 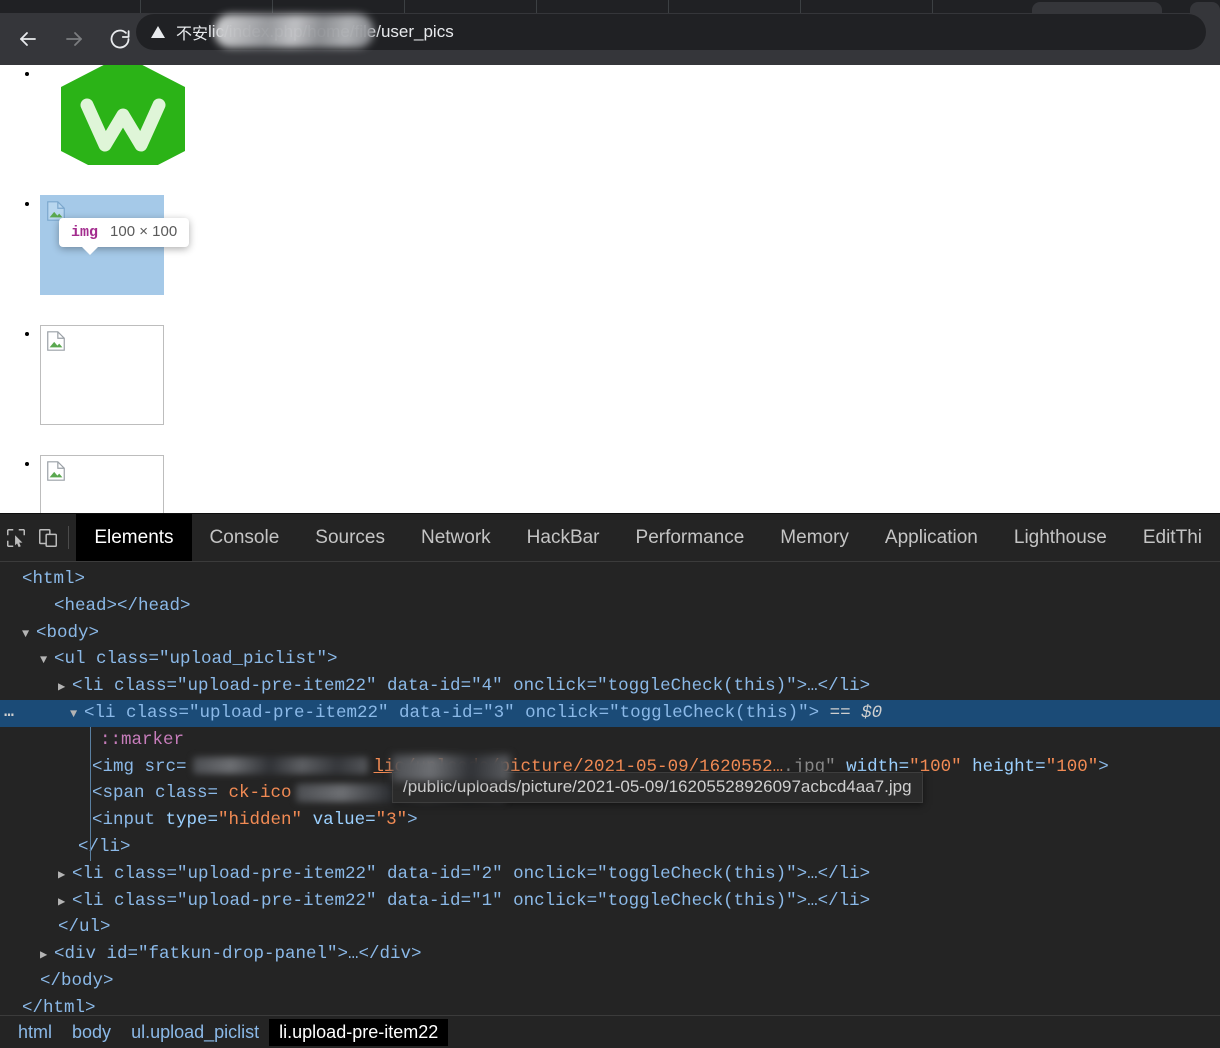 I want to click on tab-console: Console, so click(x=245, y=537).